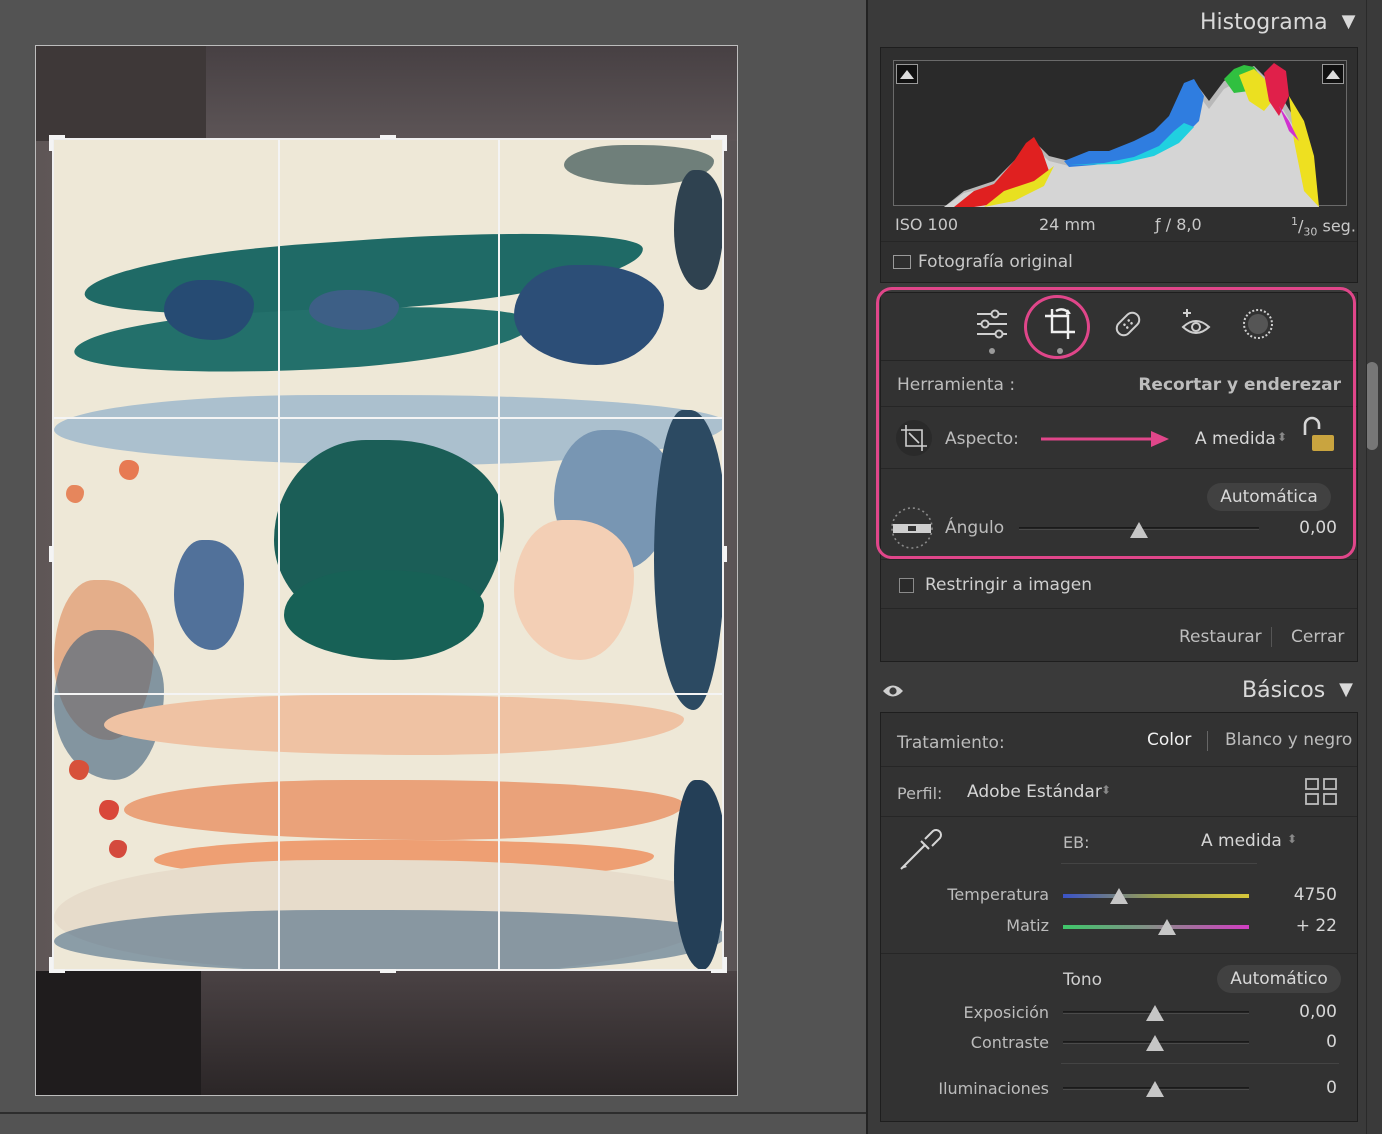 Image resolution: width=1382 pixels, height=1134 pixels. I want to click on crop-handle-top, so click(388, 137).